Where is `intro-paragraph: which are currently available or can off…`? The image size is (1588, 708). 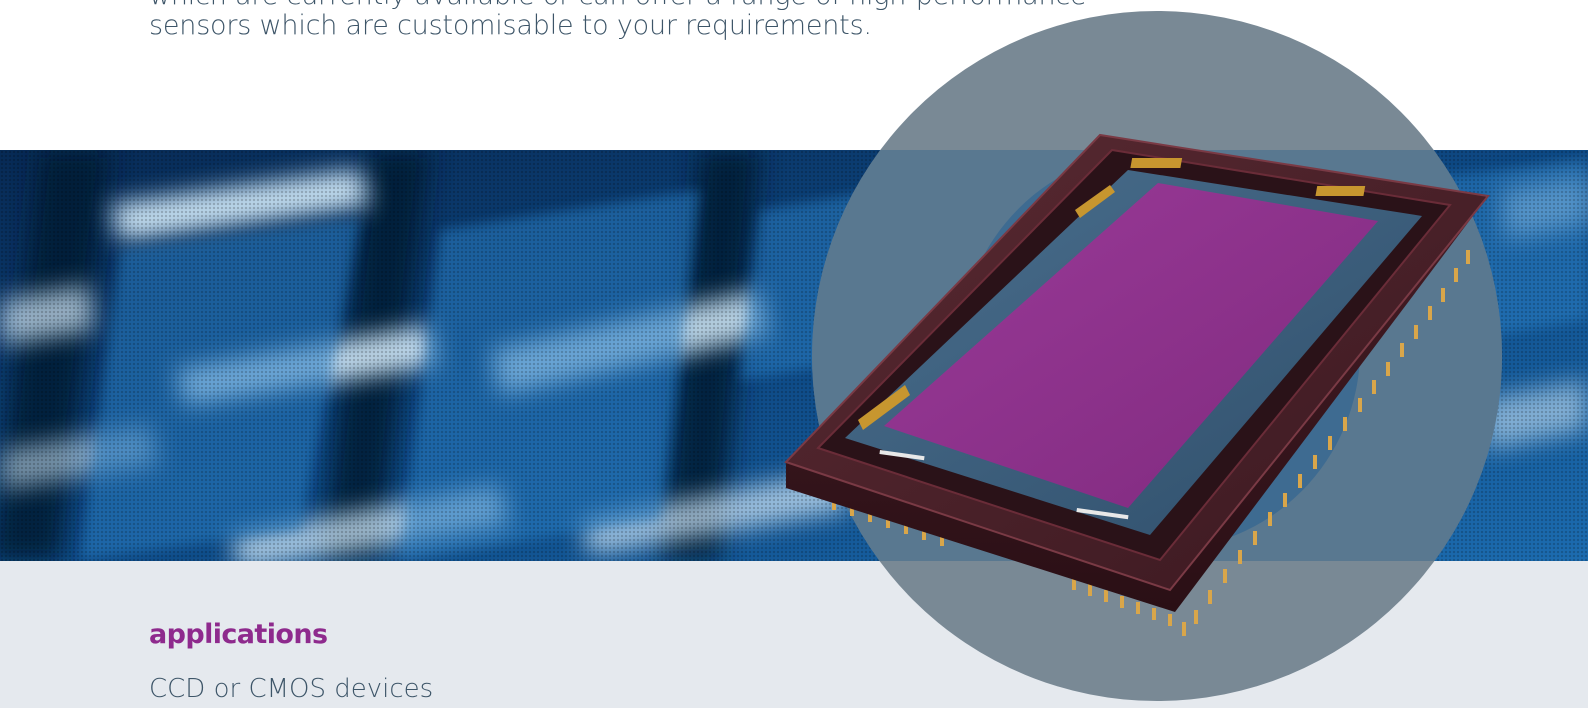
intro-paragraph: which are currently available or can off… is located at coordinates (618, 22).